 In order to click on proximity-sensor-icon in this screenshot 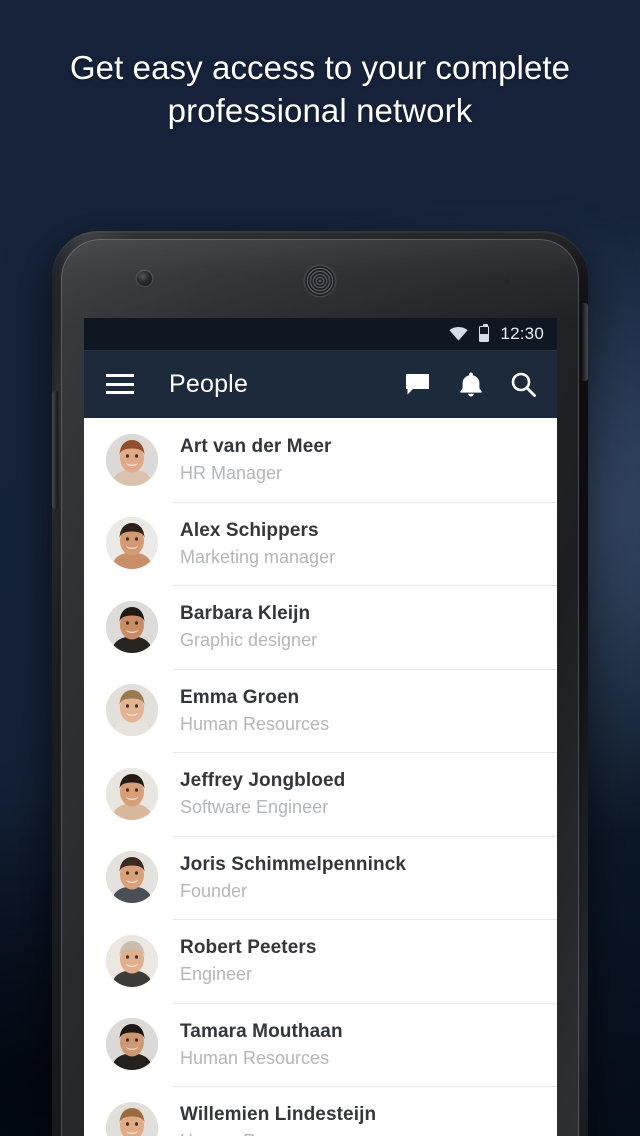, I will do `click(507, 281)`.